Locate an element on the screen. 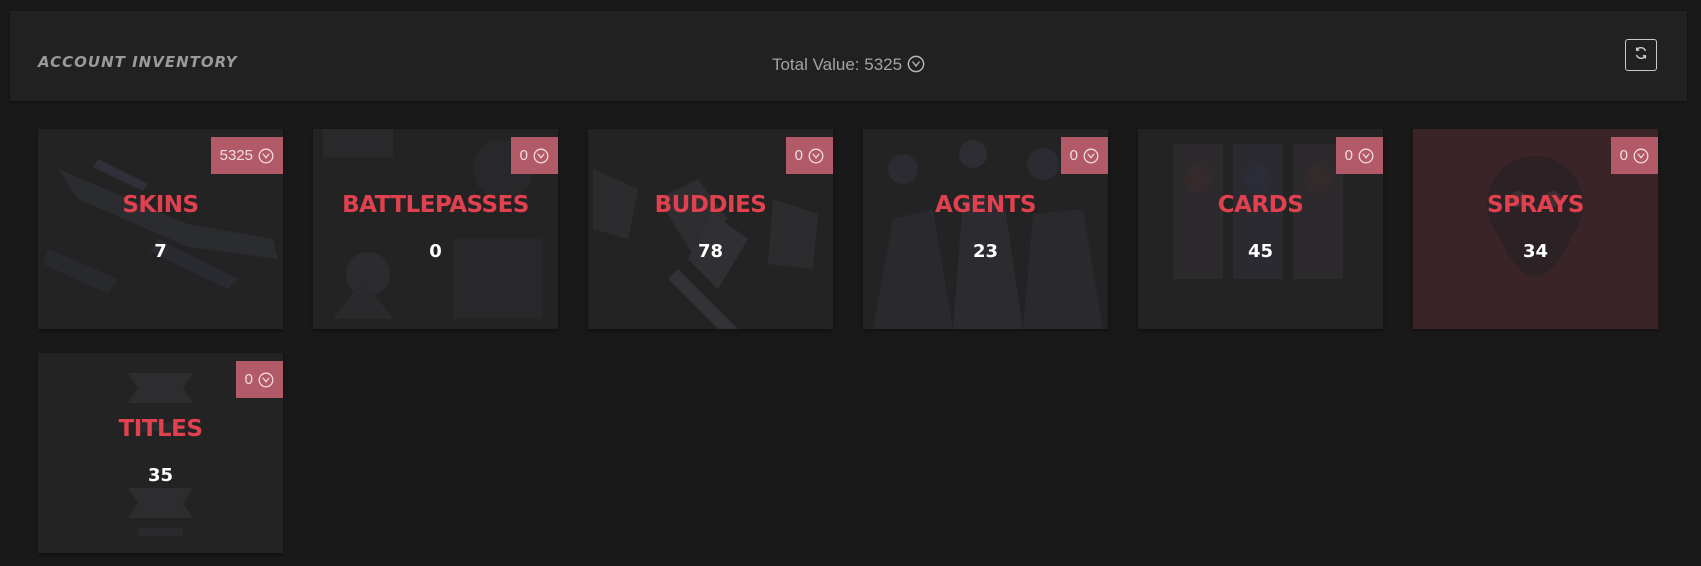  total-value-label: Total Value: 5325 is located at coordinates (837, 64).